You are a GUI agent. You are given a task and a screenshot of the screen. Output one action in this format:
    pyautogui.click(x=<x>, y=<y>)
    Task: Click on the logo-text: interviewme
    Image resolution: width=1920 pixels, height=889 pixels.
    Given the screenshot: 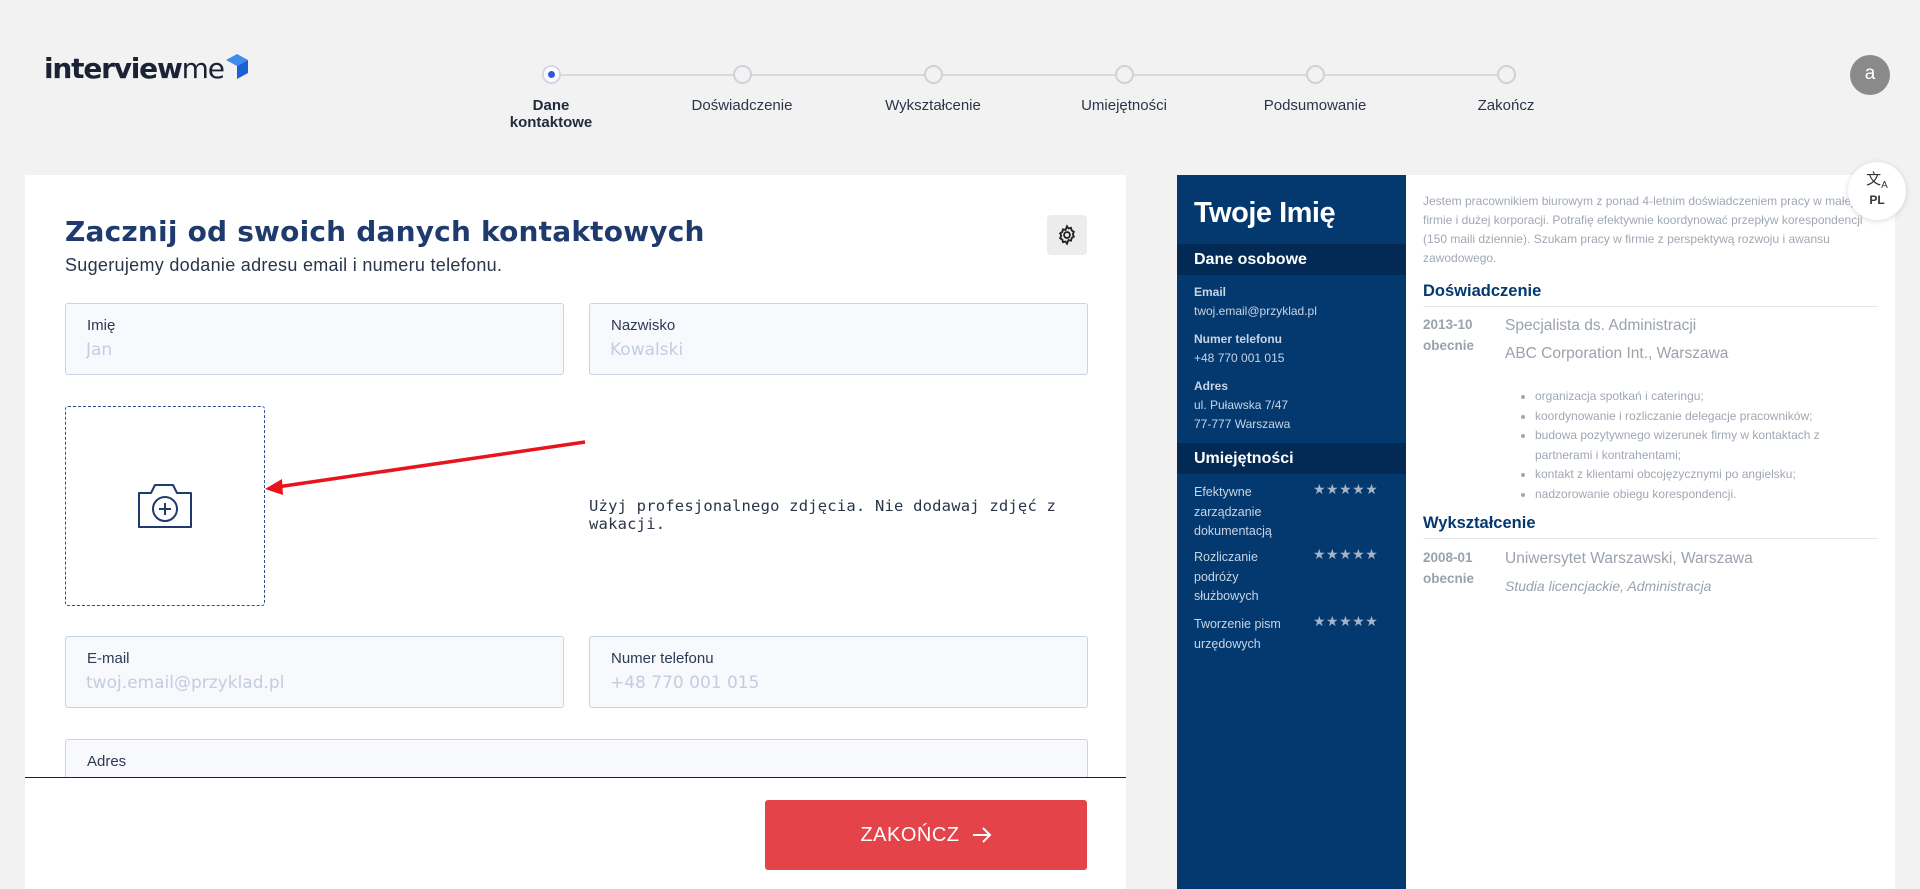 What is the action you would take?
    pyautogui.click(x=134, y=68)
    